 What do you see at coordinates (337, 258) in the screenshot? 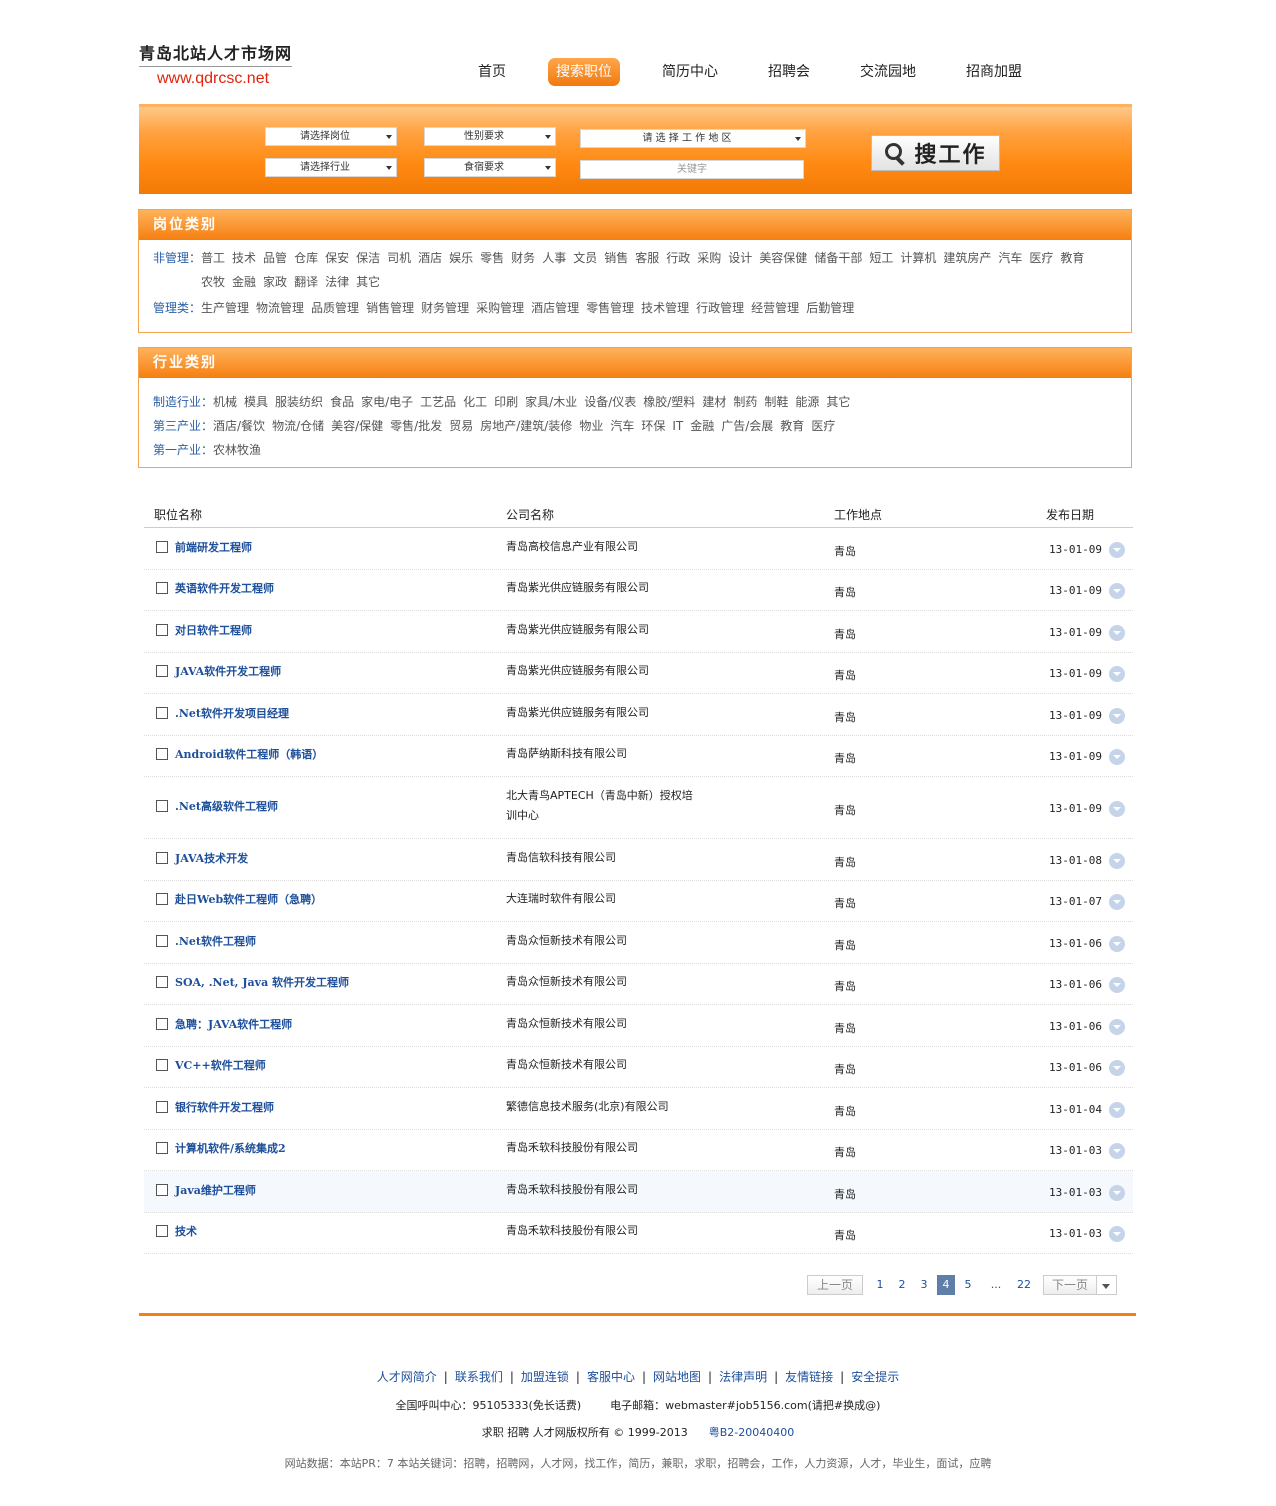
I see `category-link: 保安` at bounding box center [337, 258].